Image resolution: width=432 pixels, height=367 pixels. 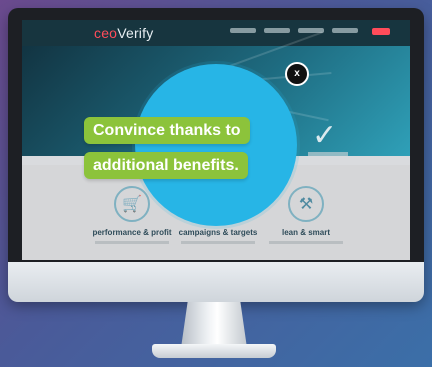 What do you see at coordinates (167, 130) in the screenshot?
I see `headline-line-1: Convince thanks to` at bounding box center [167, 130].